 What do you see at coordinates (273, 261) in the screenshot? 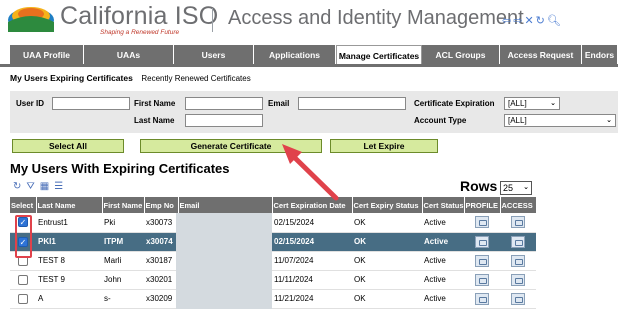
I see `table-row: TEST 8 Marli x30187 11/07/2024 OK Active` at bounding box center [273, 261].